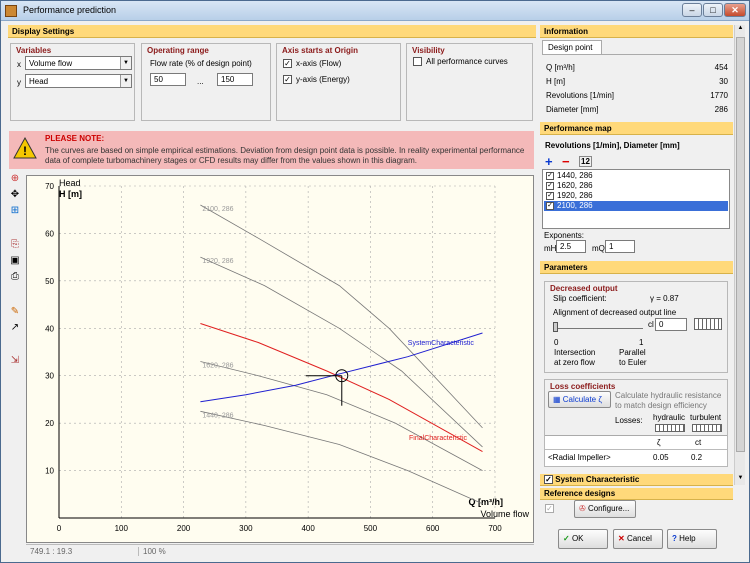 The width and height of the screenshot is (750, 563). What do you see at coordinates (721, 67) in the screenshot?
I see `info-value: 454` at bounding box center [721, 67].